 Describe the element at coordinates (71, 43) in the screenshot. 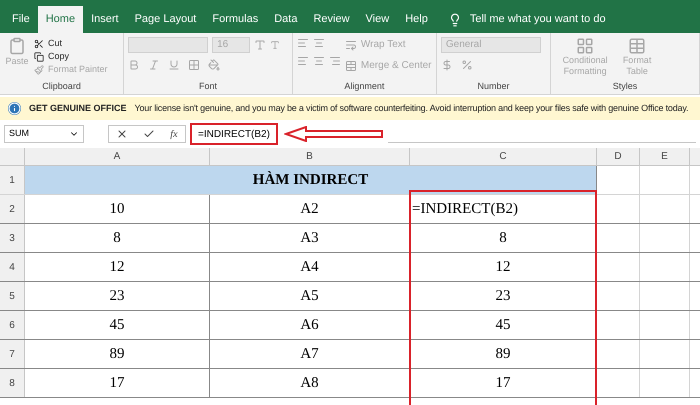

I see `cut-button: Cut` at that location.